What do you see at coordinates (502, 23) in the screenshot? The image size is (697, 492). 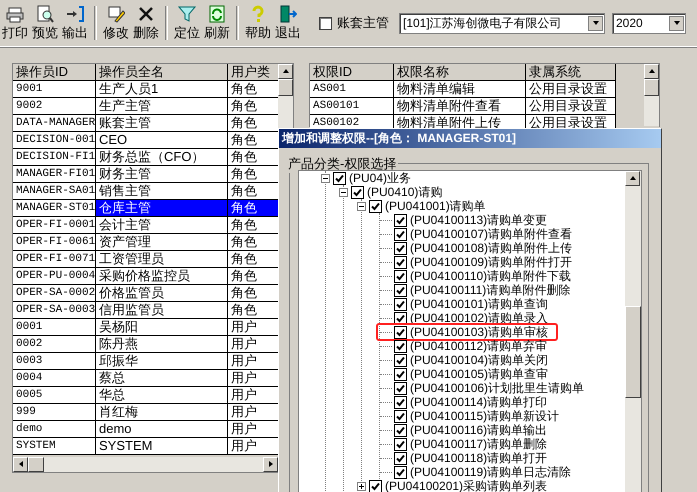 I see `dropdown: [101]江苏海创微电子有限公司` at bounding box center [502, 23].